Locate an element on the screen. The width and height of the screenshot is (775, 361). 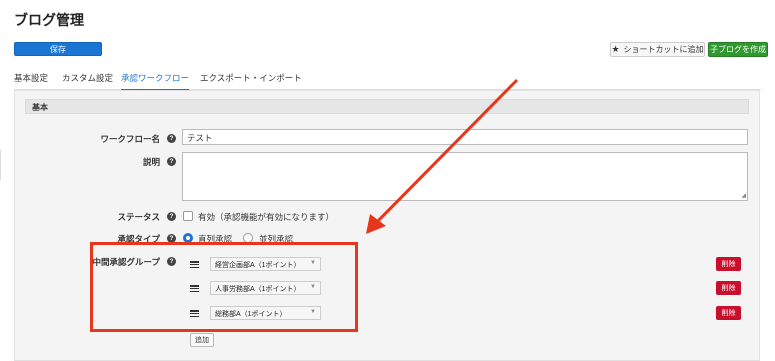
status-checkbox is located at coordinates (188, 216).